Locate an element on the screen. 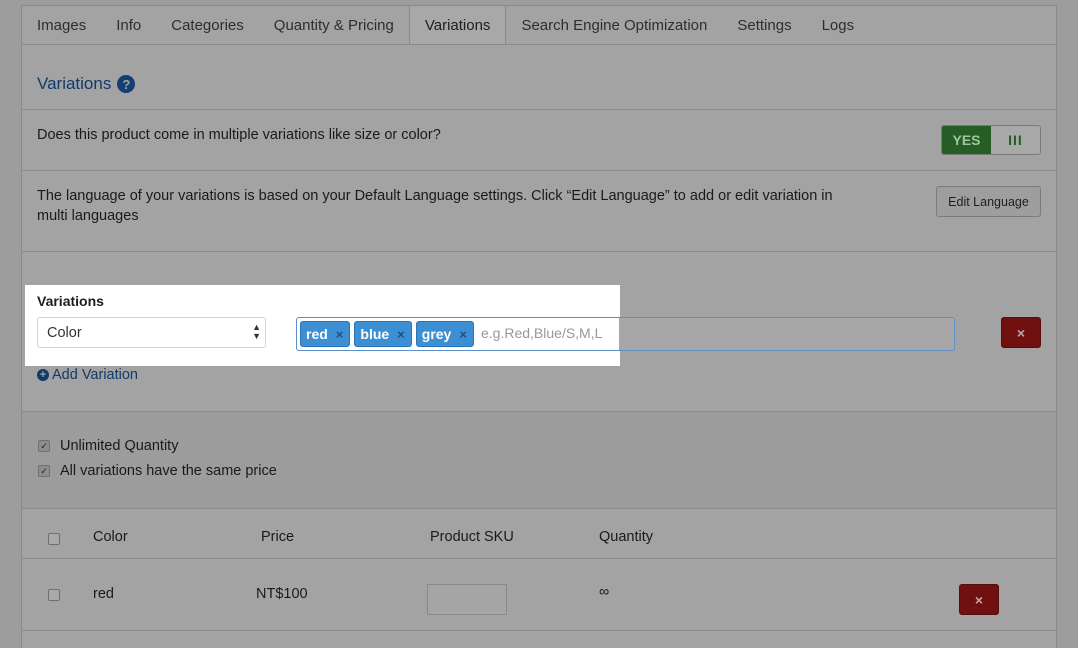 The width and height of the screenshot is (1078, 648). row-checkbox is located at coordinates (54, 595).